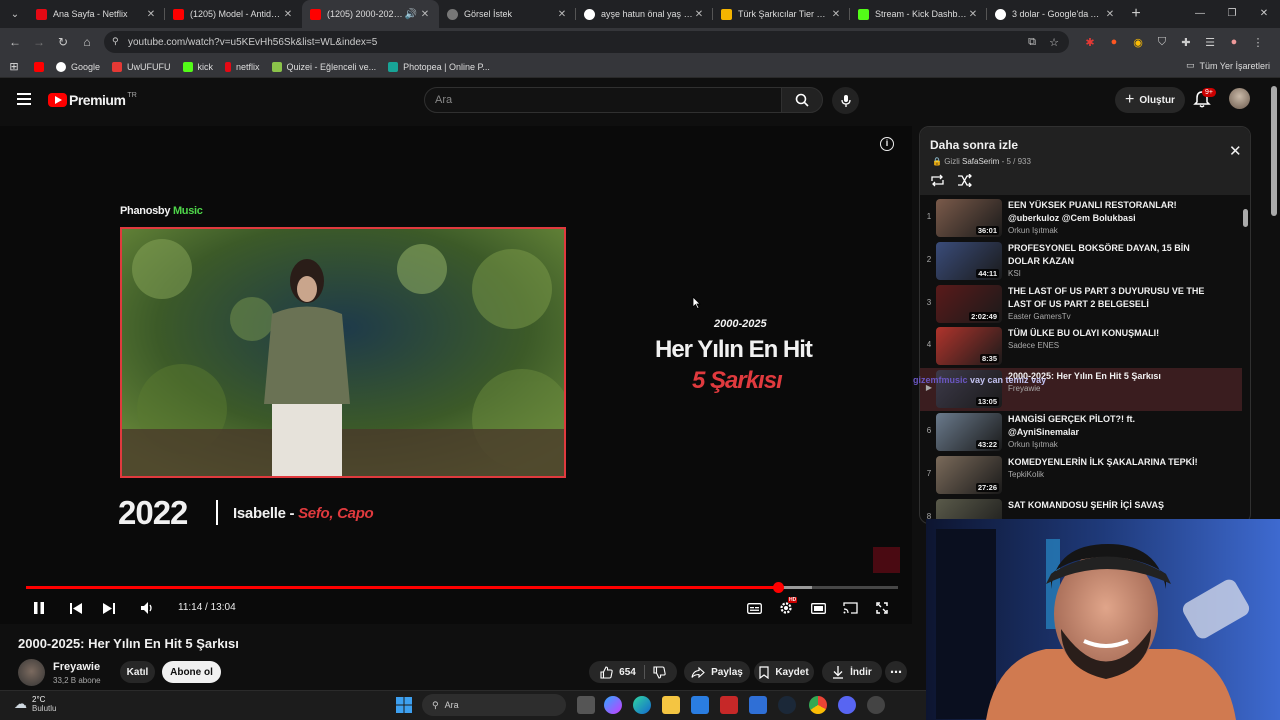 Image resolution: width=1280 pixels, height=720 pixels. Describe the element at coordinates (370, 14) in the screenshot. I see `browser-tab-active: (1205) 2000-2025: He🔊✕` at that location.